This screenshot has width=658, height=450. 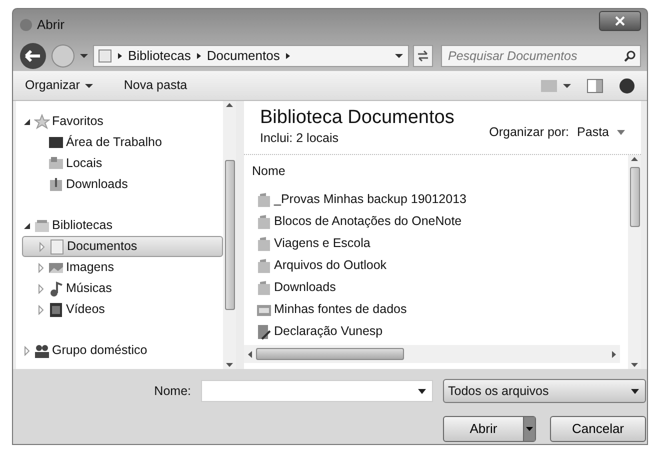 What do you see at coordinates (56, 164) in the screenshot?
I see `places-icon` at bounding box center [56, 164].